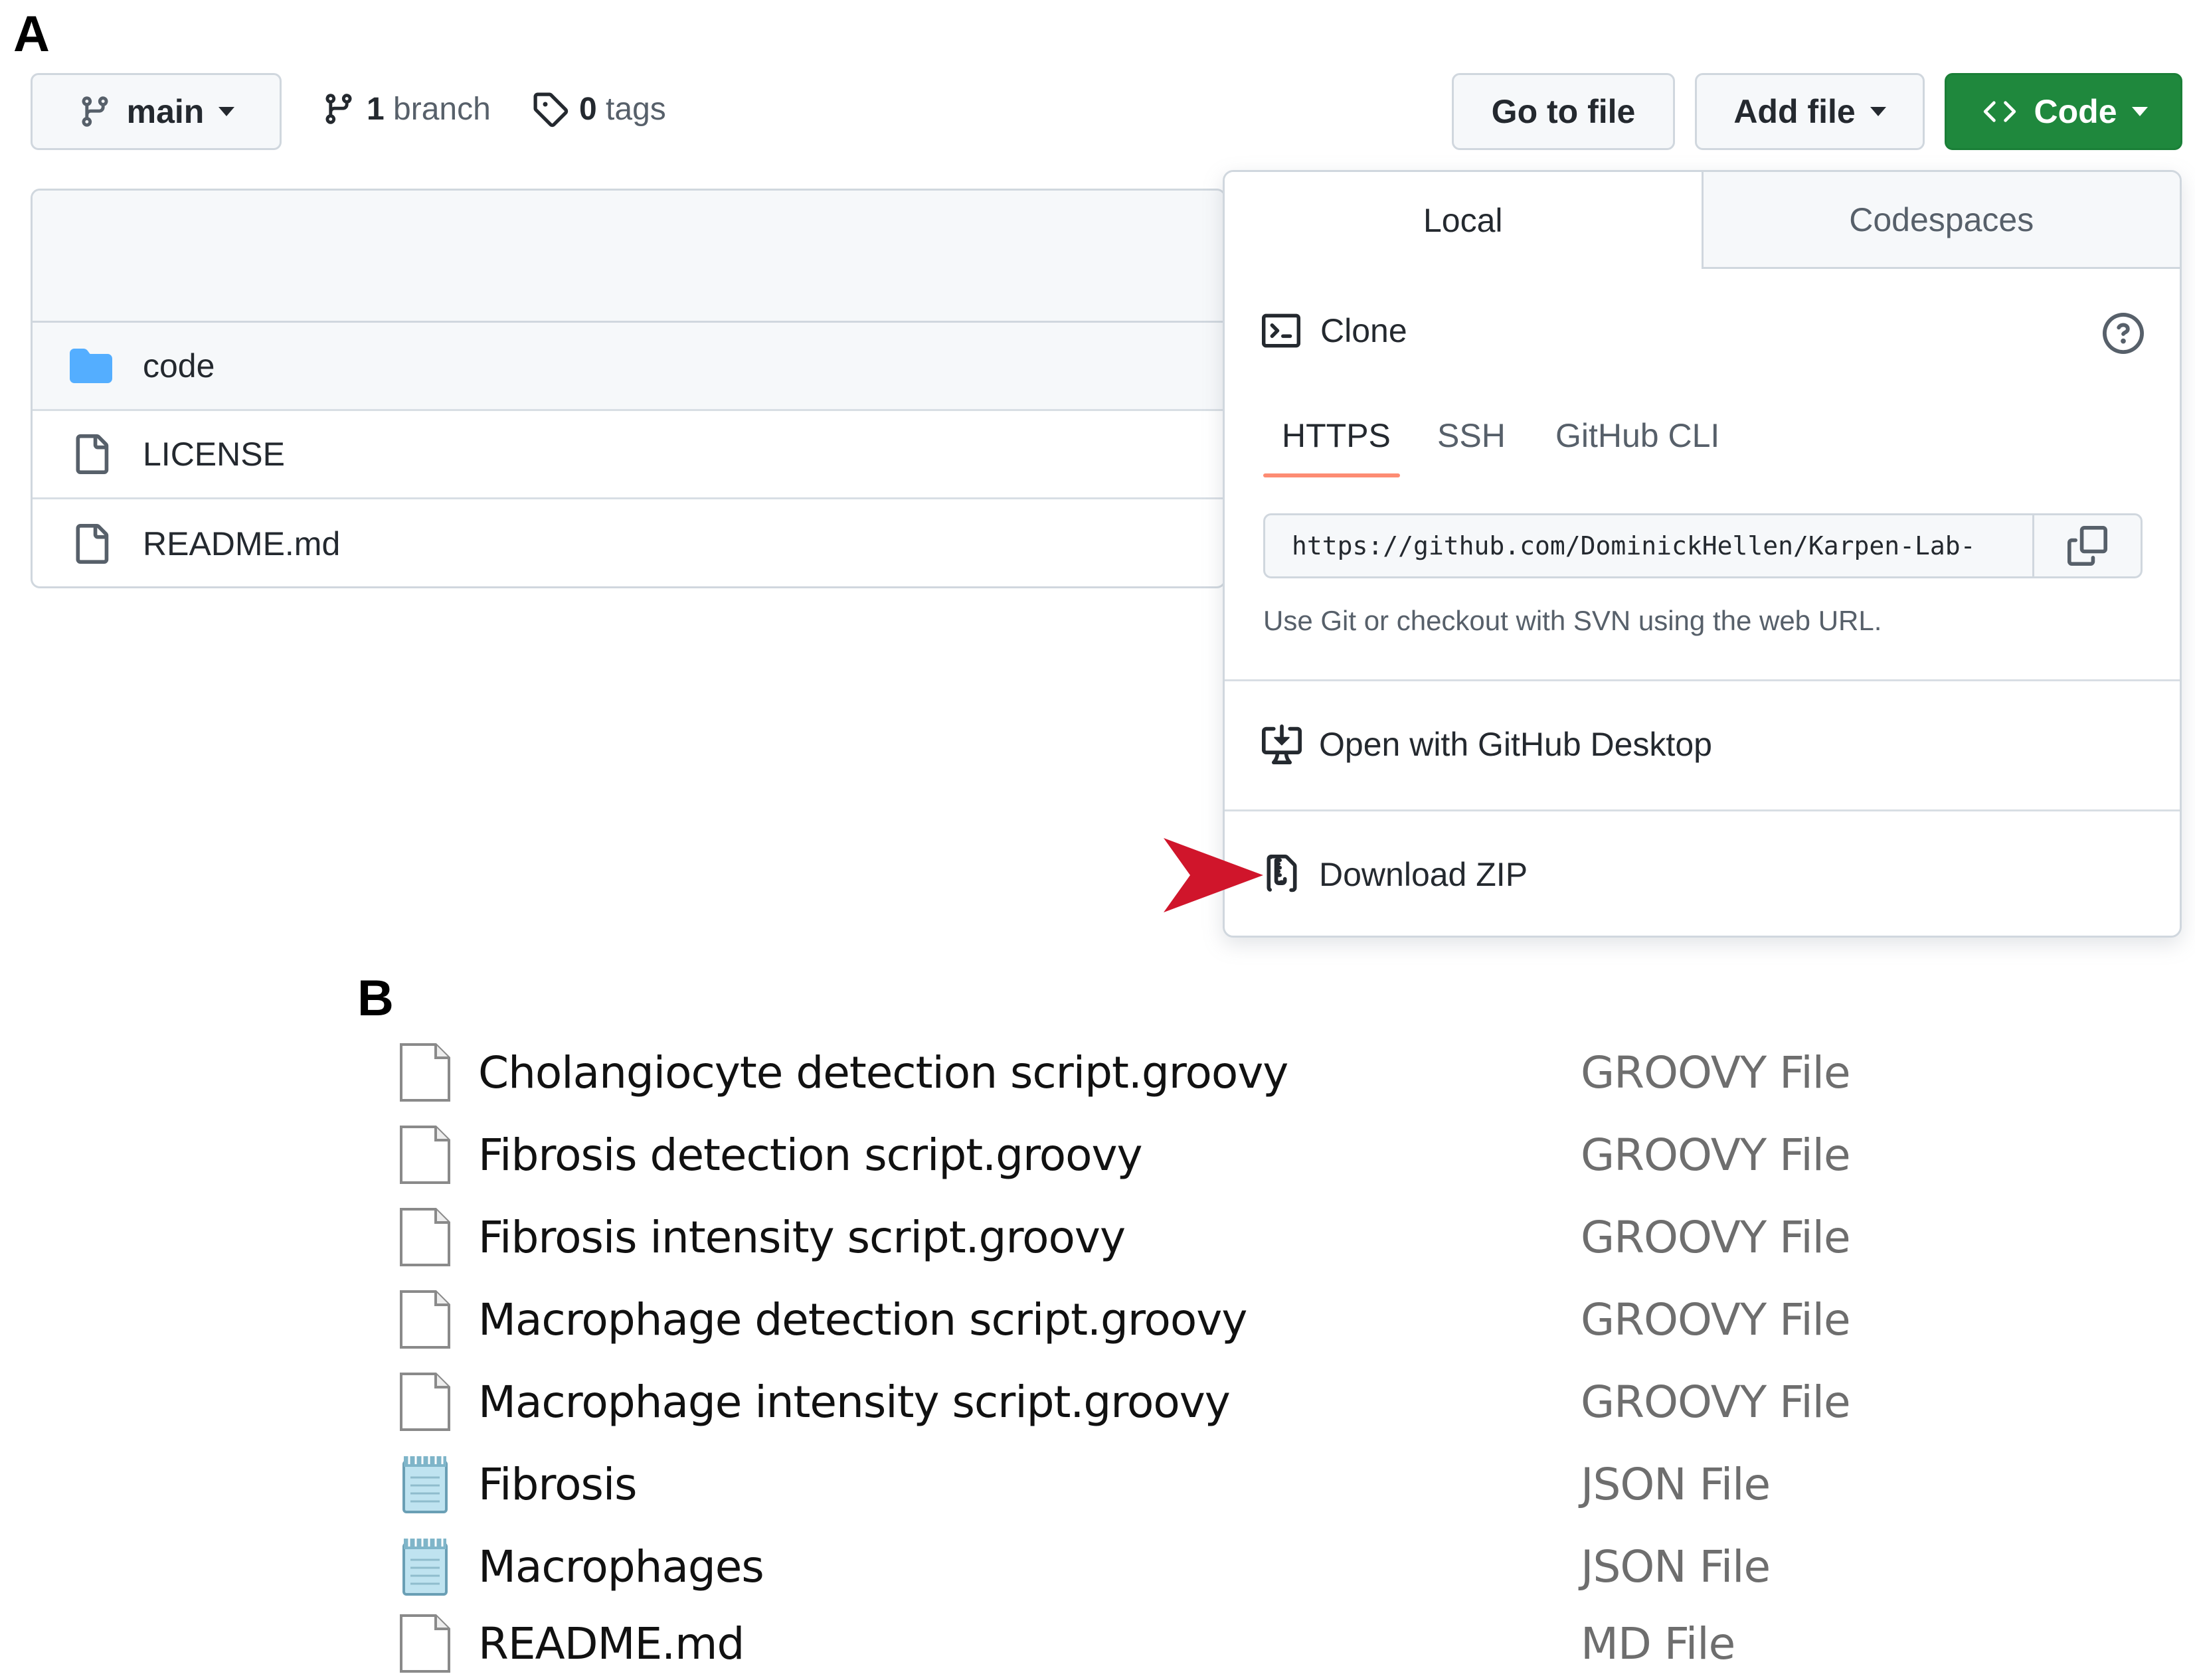 The height and width of the screenshot is (1680, 2195). I want to click on tags-count: 0, so click(588, 109).